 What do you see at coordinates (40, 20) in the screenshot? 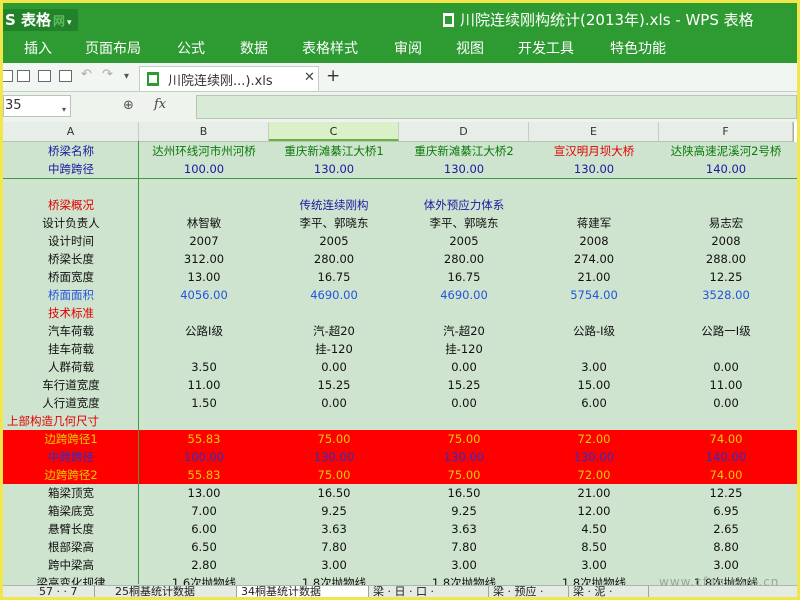
I see `app-menu-button: S 表格网 ▾` at bounding box center [40, 20].